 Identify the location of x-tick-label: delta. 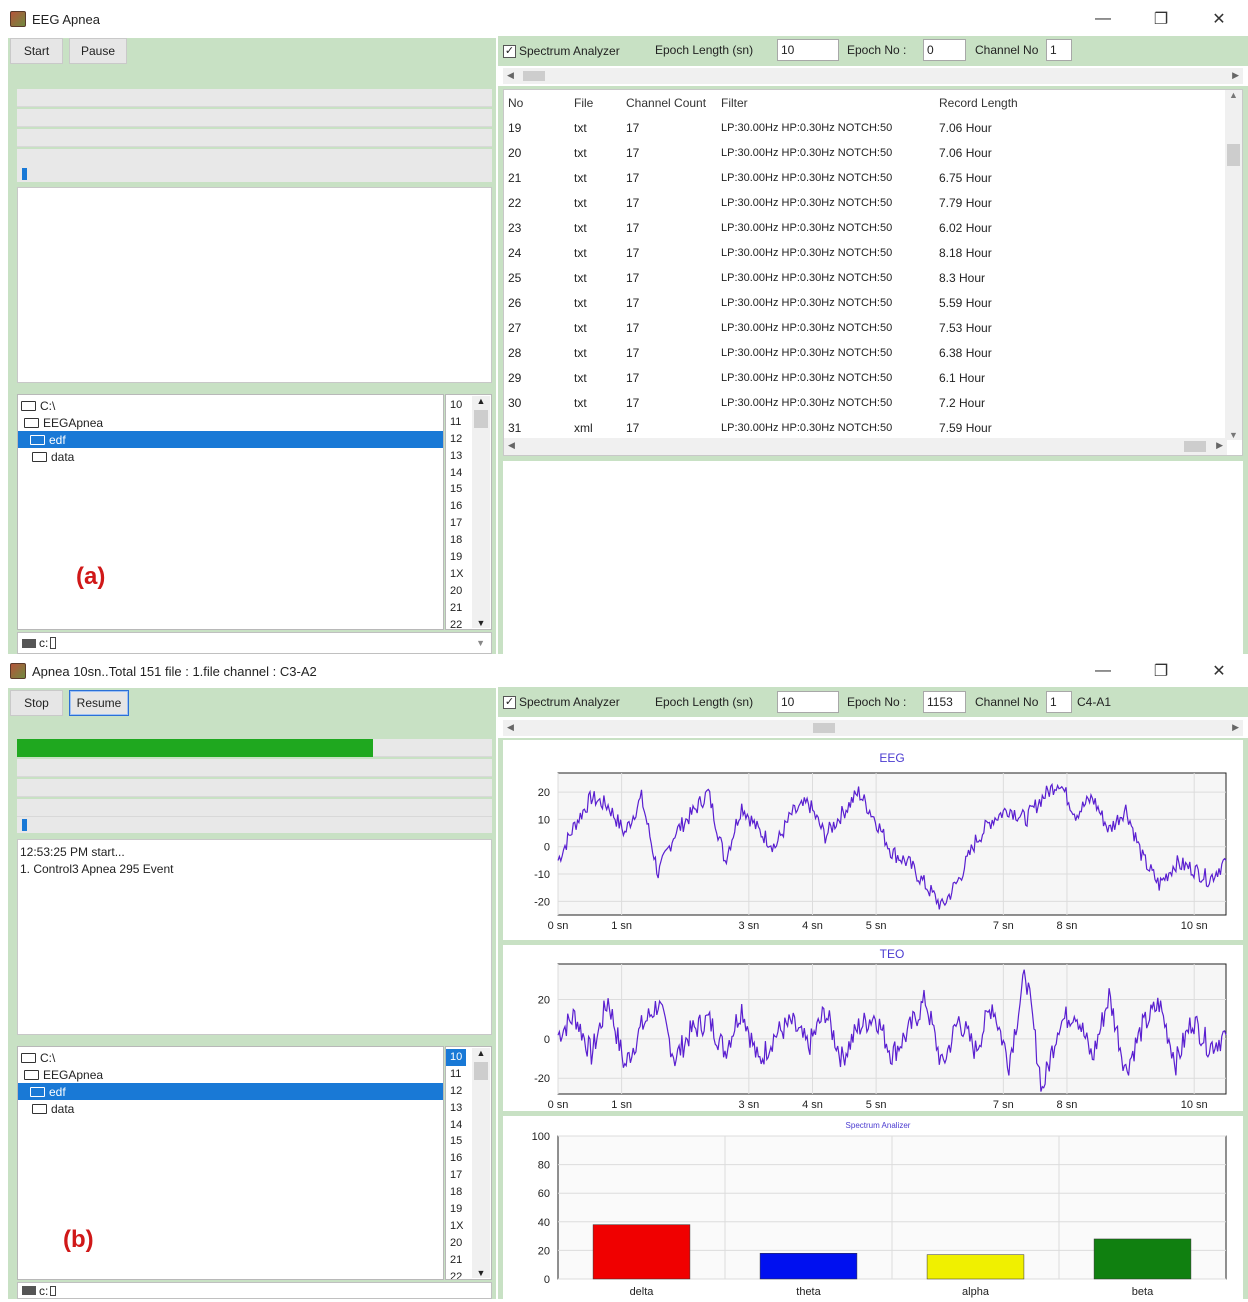
(642, 1292).